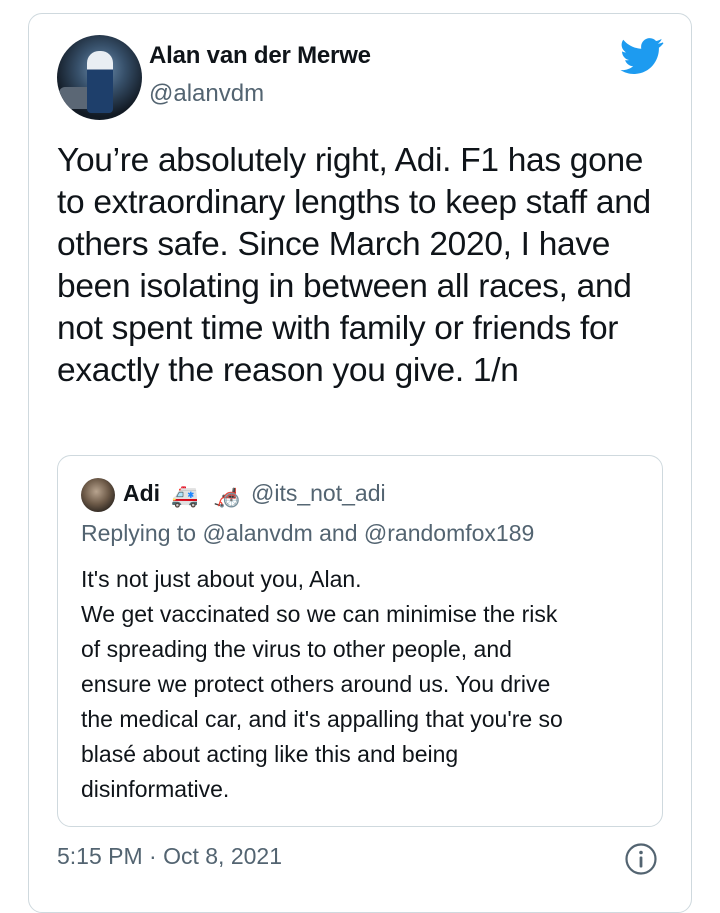 The image size is (720, 913). What do you see at coordinates (642, 56) in the screenshot?
I see `twitter-bird-icon` at bounding box center [642, 56].